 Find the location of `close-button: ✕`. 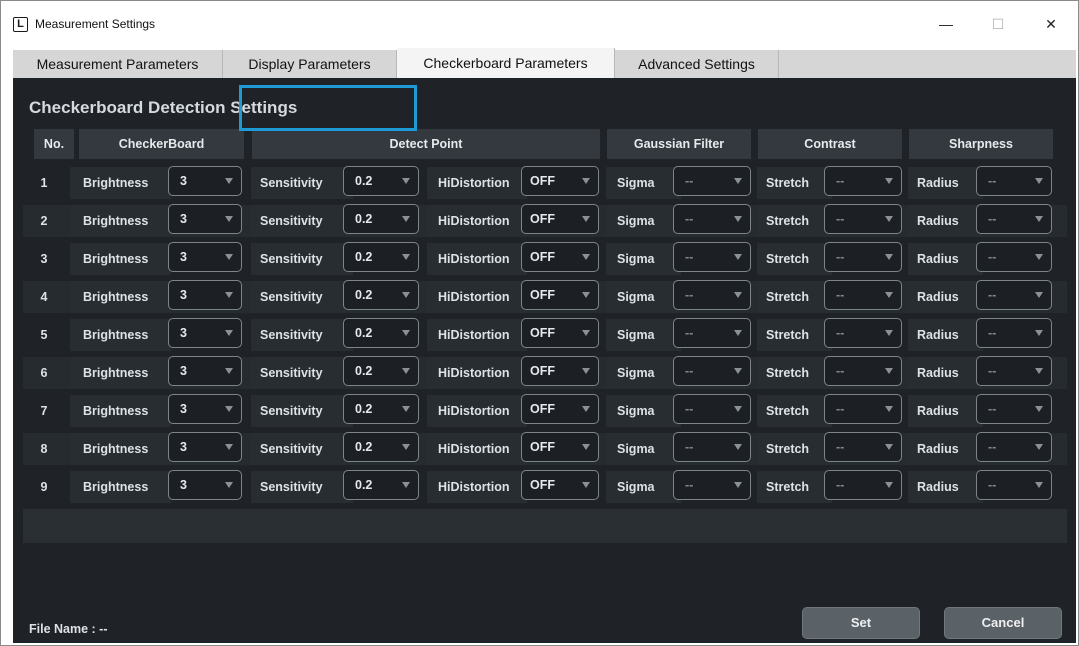

close-button: ✕ is located at coordinates (1051, 24).